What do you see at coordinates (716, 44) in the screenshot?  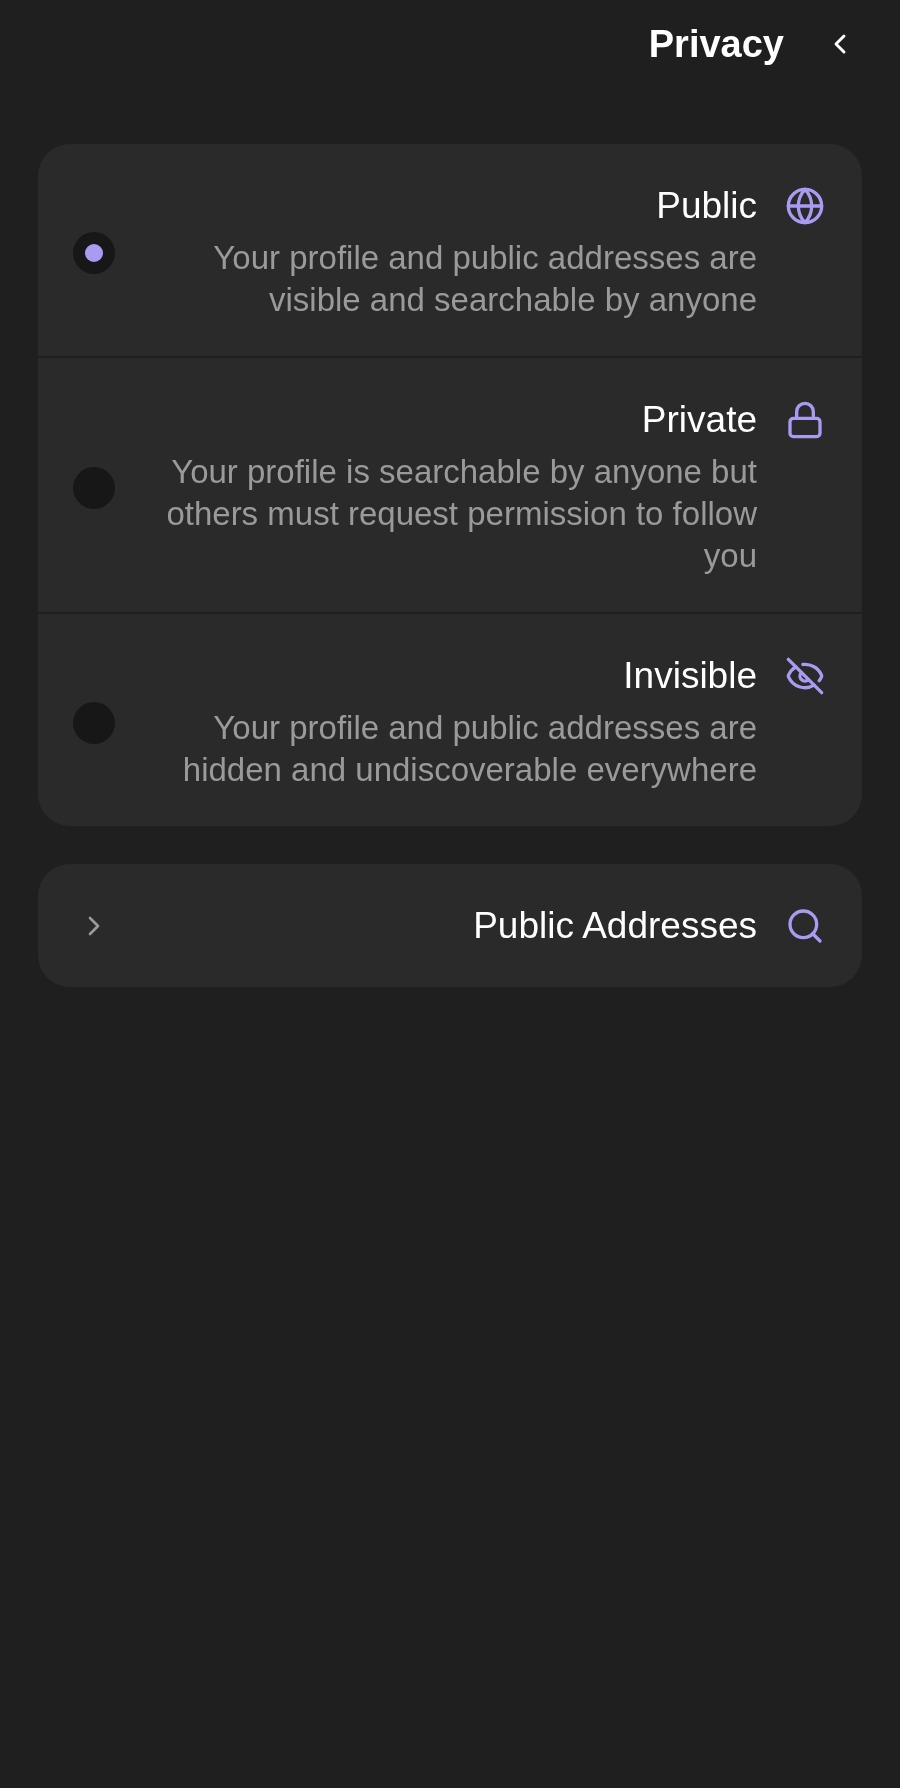 I see `page-title: Privacy` at bounding box center [716, 44].